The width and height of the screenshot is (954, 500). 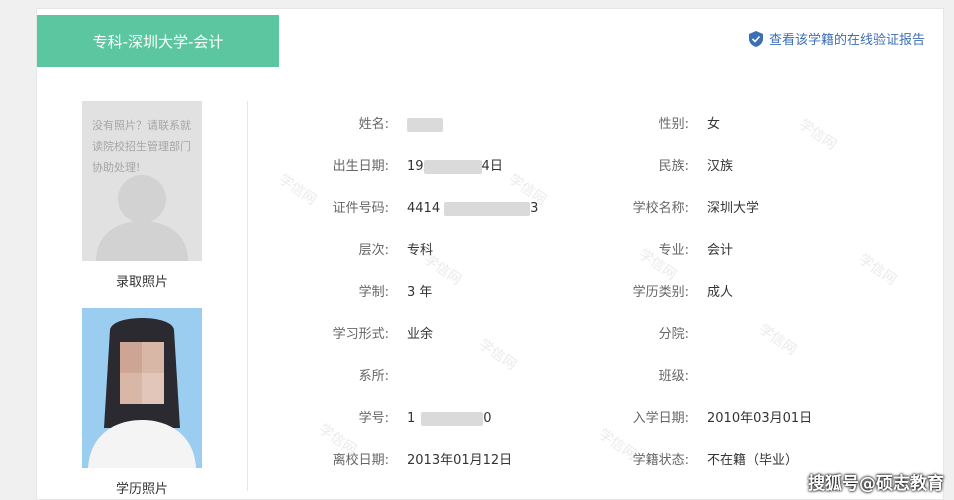 I want to click on field-label: 姓名:, so click(x=373, y=124).